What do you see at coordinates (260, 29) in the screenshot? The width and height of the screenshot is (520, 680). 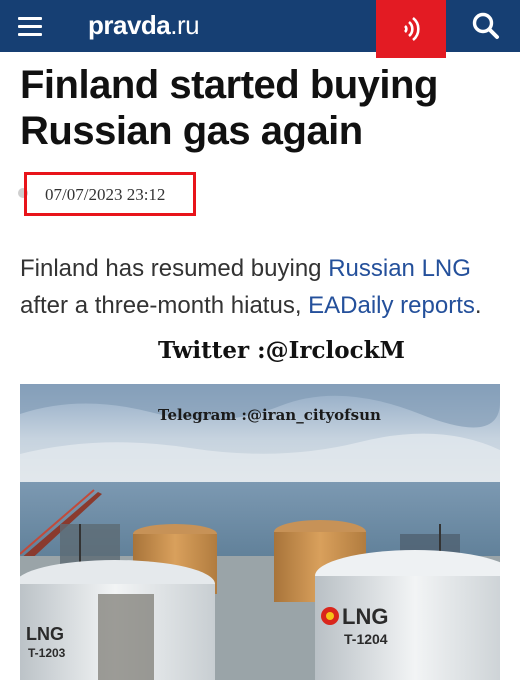 I see `top-navigation-bar: pravda.ru` at bounding box center [260, 29].